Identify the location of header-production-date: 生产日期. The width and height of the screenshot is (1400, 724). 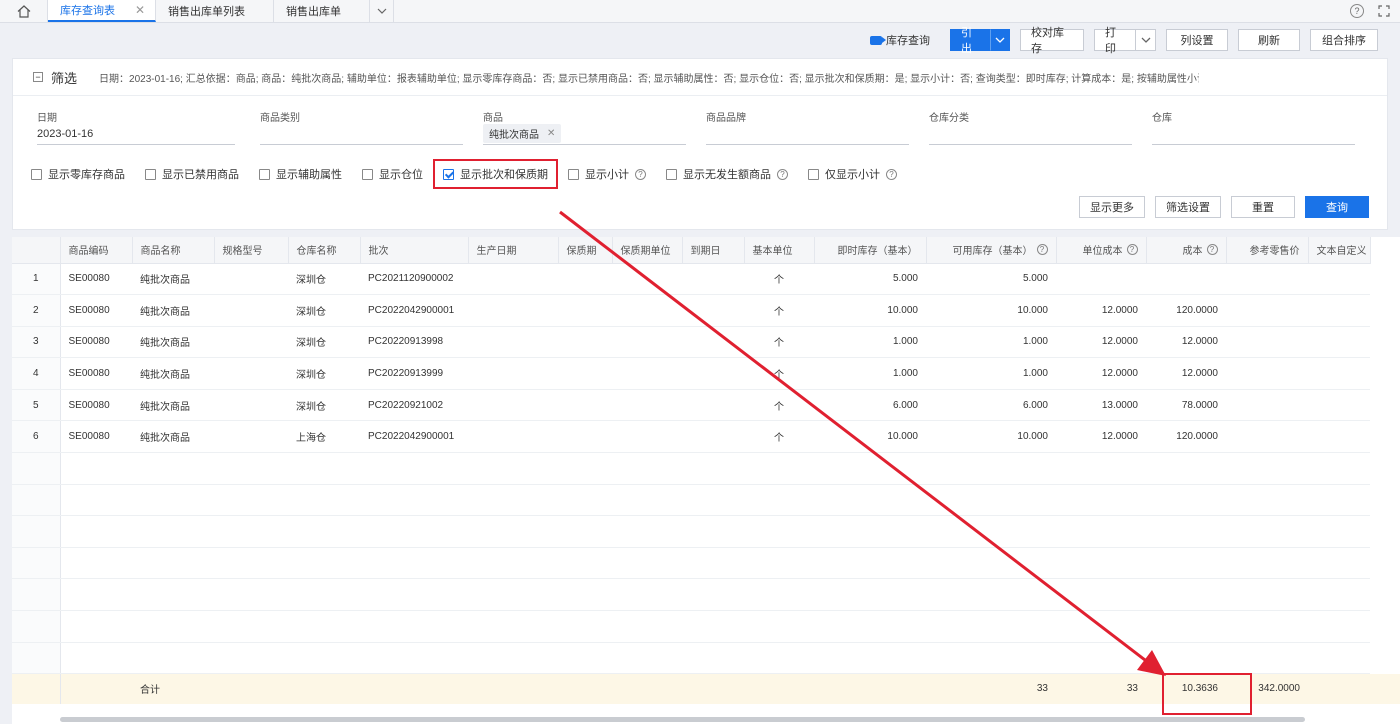
(513, 250).